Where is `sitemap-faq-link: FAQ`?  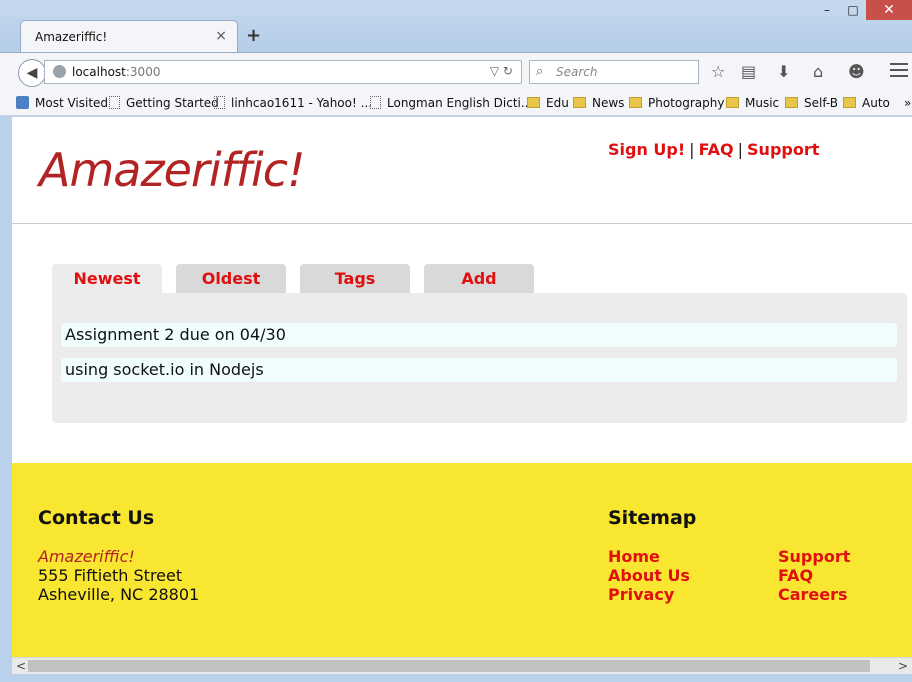 sitemap-faq-link: FAQ is located at coordinates (795, 575).